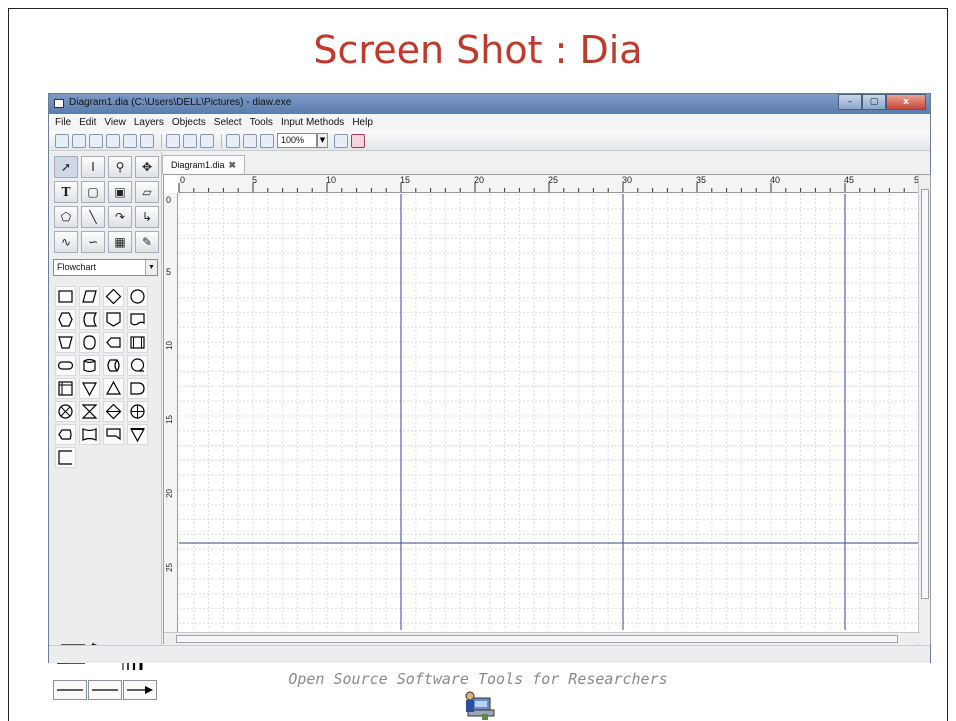  What do you see at coordinates (65, 342) in the screenshot?
I see `flowchart-manual-operation-icon` at bounding box center [65, 342].